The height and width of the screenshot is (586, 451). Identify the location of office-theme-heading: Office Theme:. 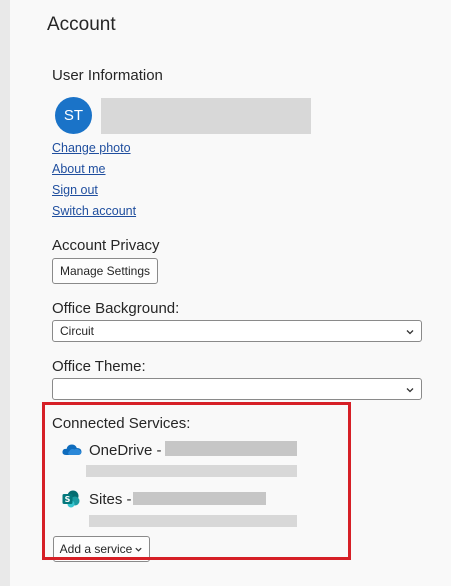
(99, 366).